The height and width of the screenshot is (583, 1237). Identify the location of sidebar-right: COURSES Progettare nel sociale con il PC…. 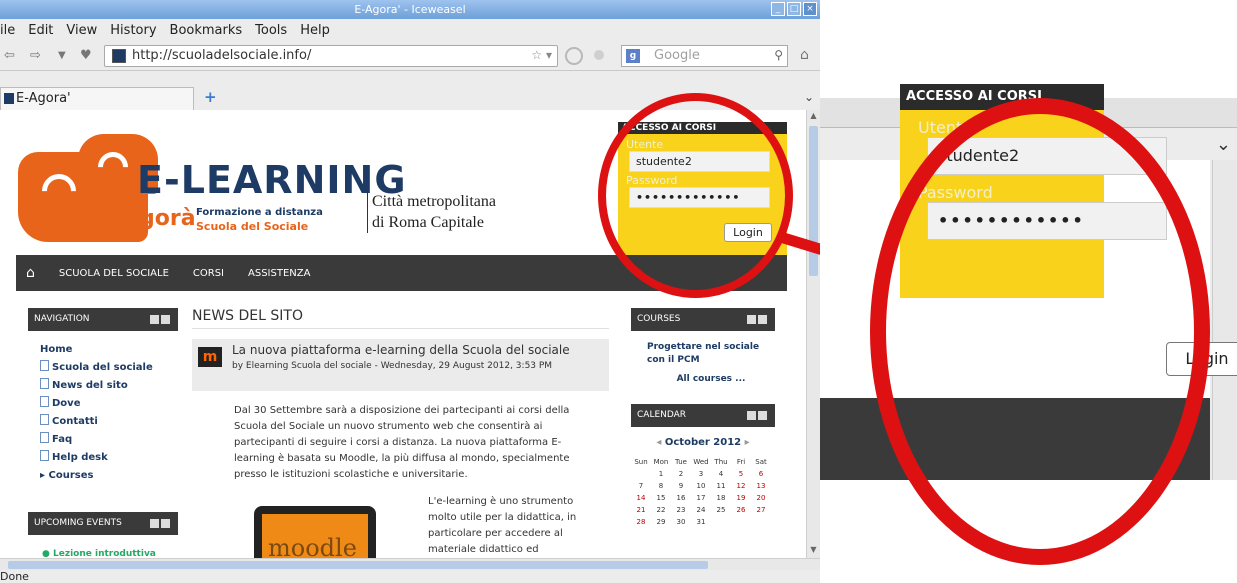
(703, 418).